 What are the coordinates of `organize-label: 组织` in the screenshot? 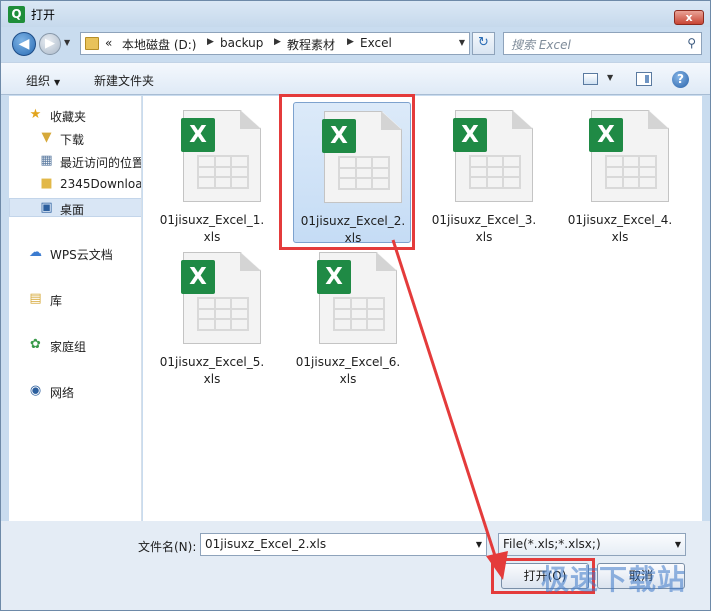 It's located at (38, 81).